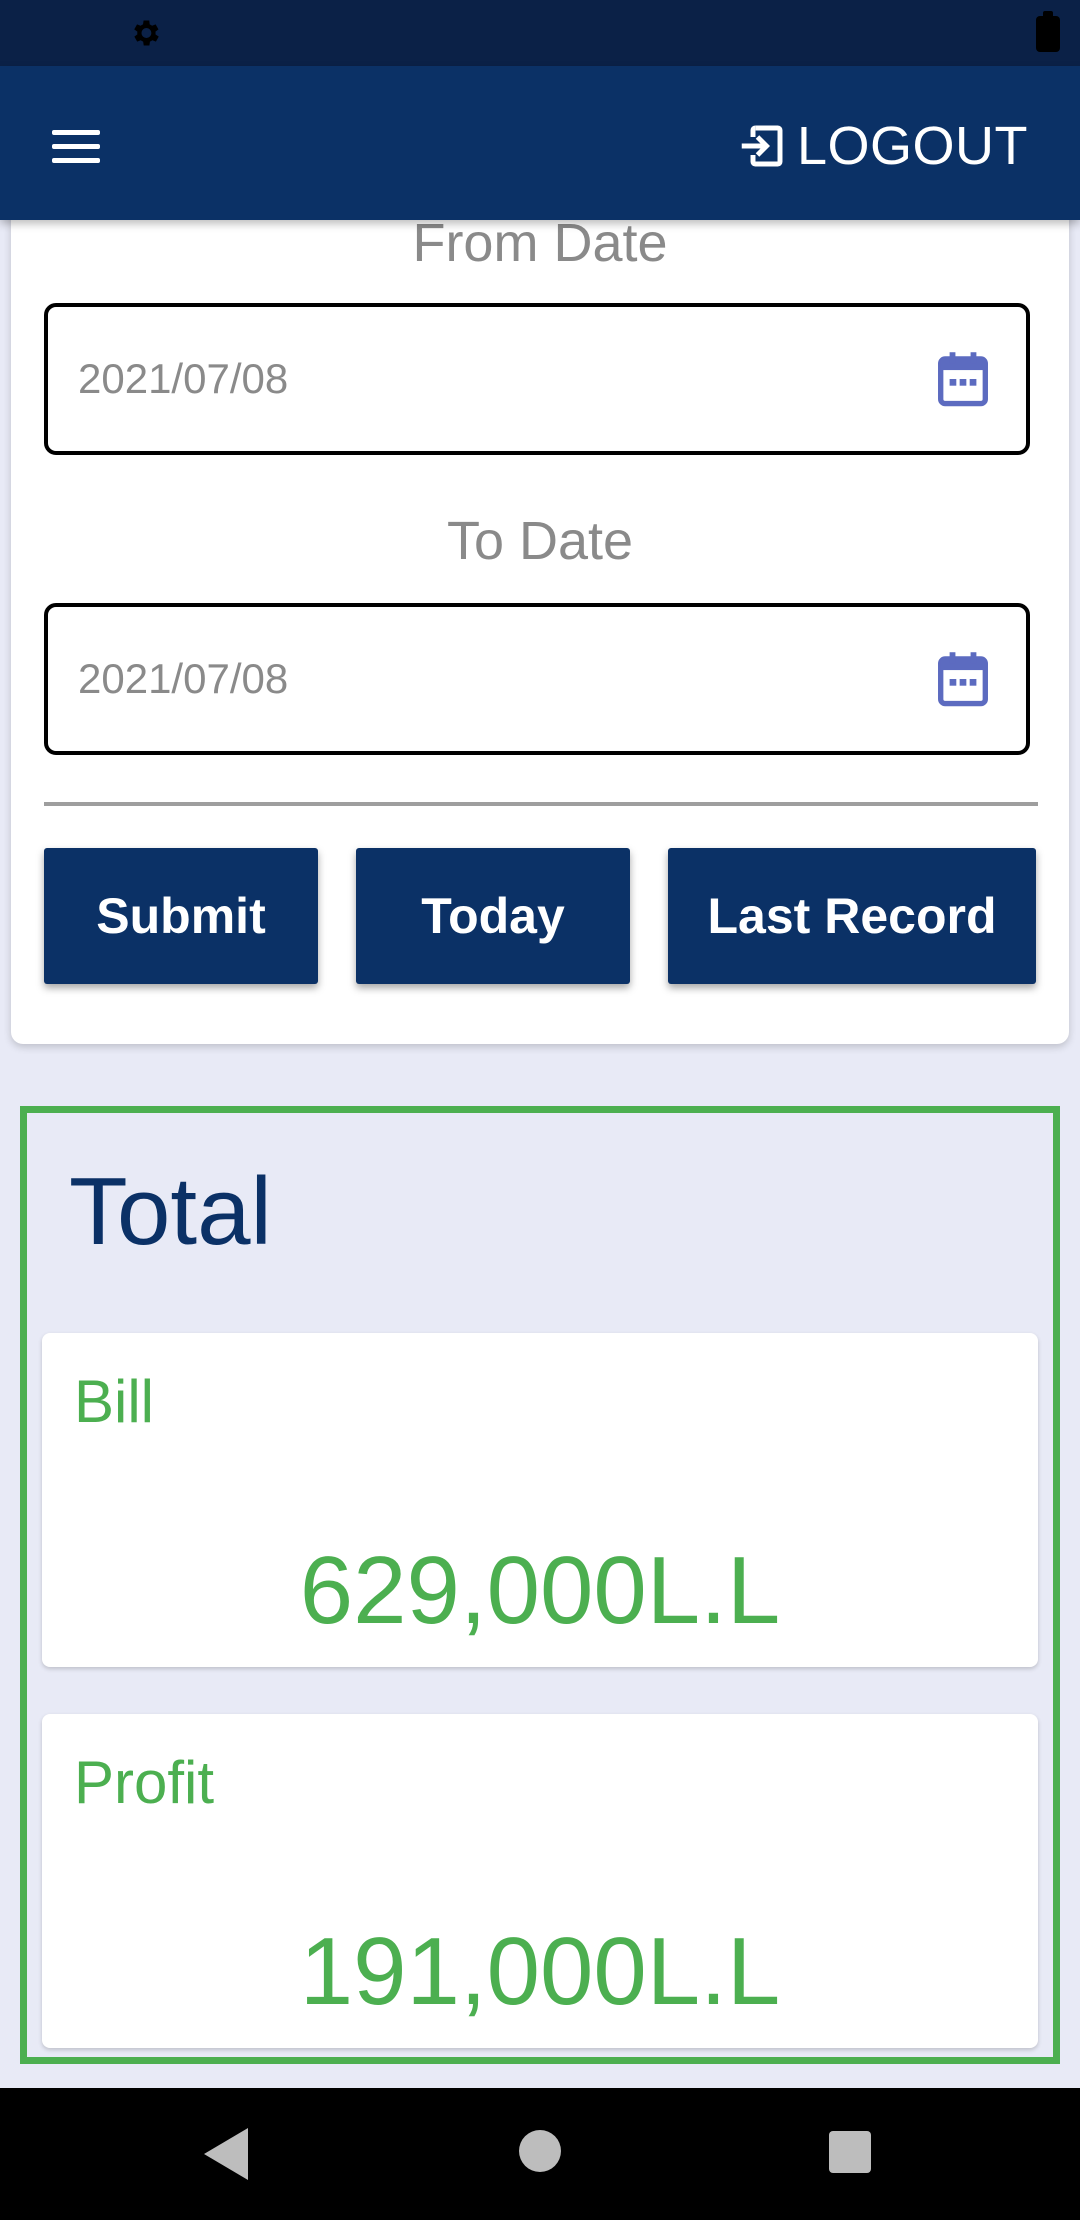 This screenshot has height=2220, width=1080. I want to click on menu-button, so click(76, 146).